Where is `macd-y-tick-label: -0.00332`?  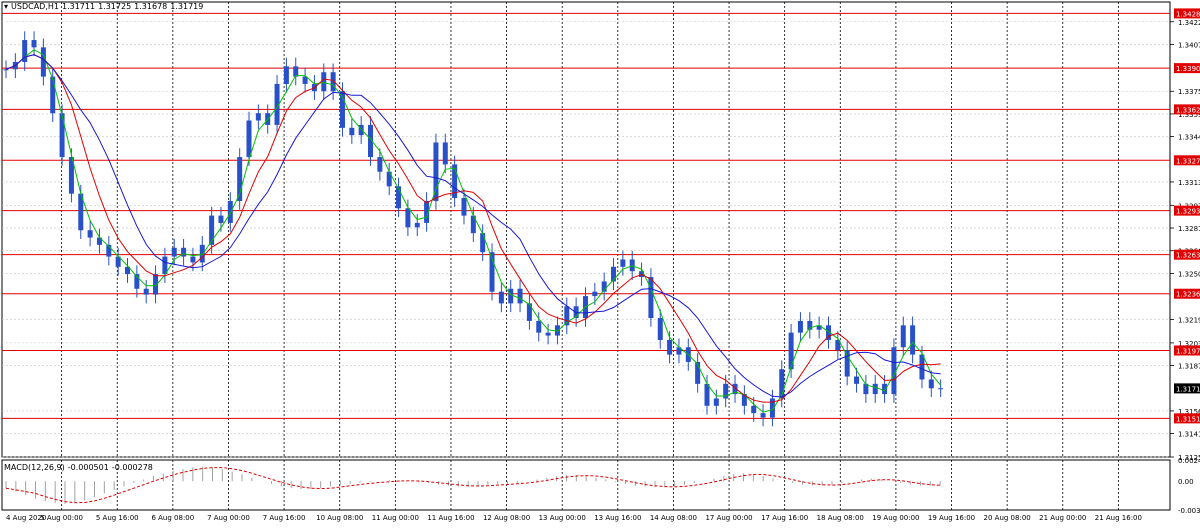 macd-y-tick-label: -0.00332 is located at coordinates (1189, 511).